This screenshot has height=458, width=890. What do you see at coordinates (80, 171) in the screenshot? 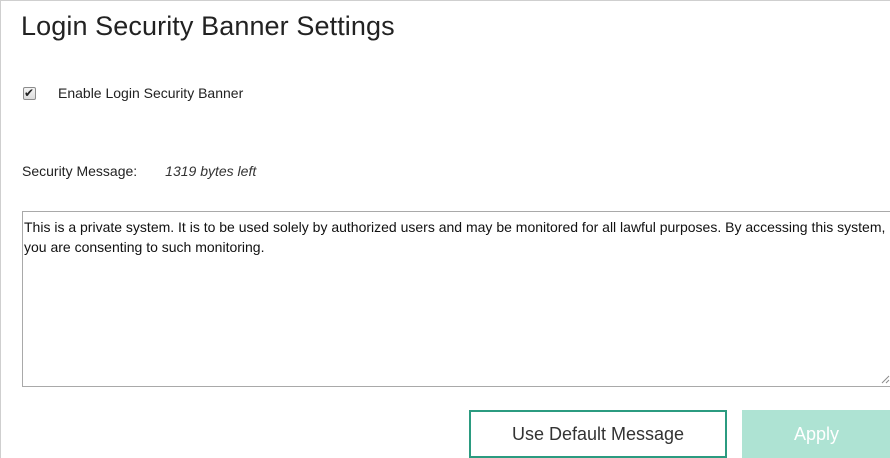
I see `security-message-label: Security Message:` at bounding box center [80, 171].